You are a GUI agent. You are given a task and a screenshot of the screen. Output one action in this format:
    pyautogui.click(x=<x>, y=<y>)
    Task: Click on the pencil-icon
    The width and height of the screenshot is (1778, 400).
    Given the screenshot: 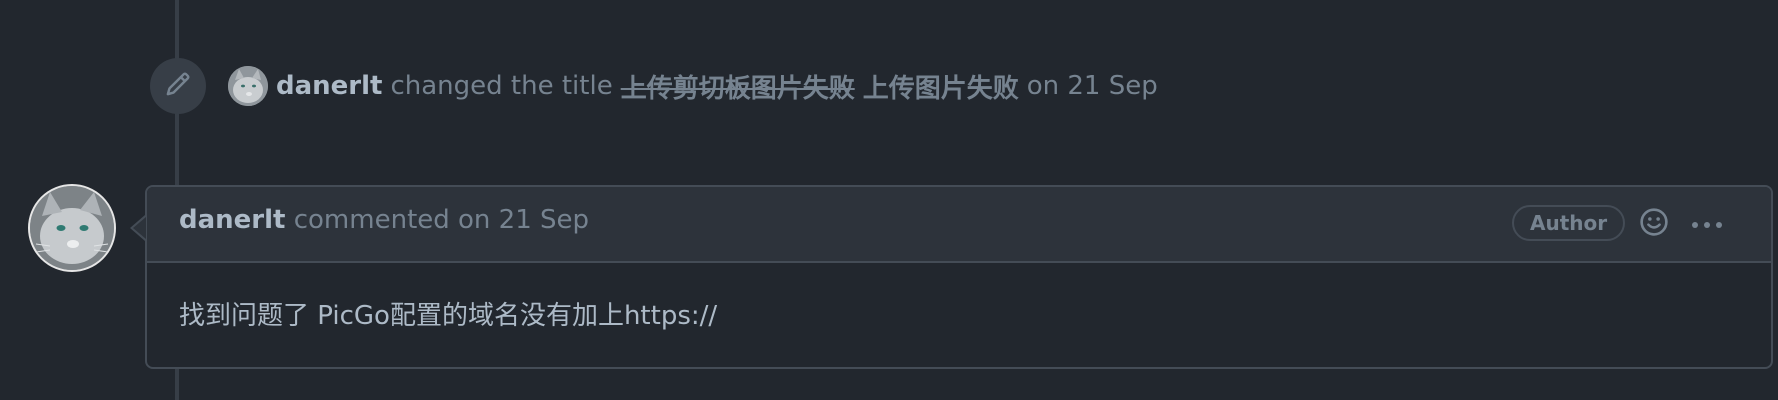 What is the action you would take?
    pyautogui.click(x=178, y=86)
    